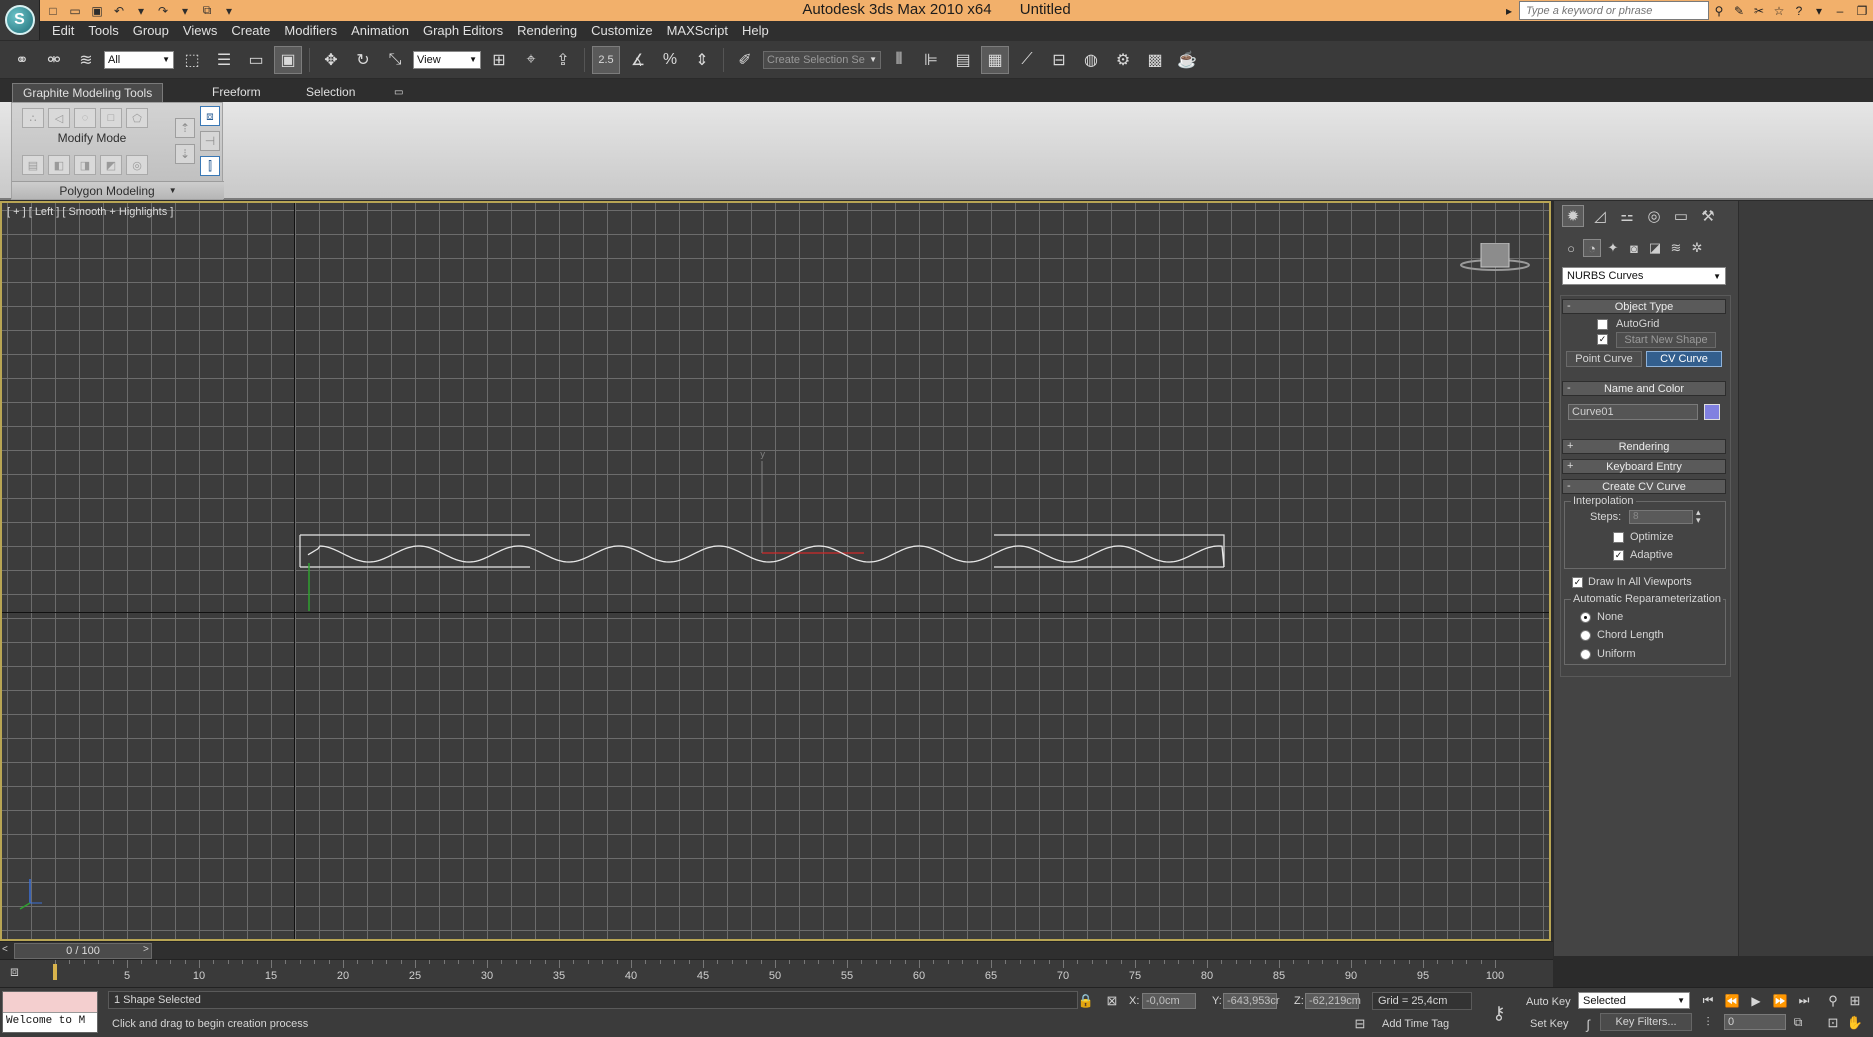 This screenshot has height=1037, width=1873. I want to click on shapes-icon: ◔, so click(1592, 248).